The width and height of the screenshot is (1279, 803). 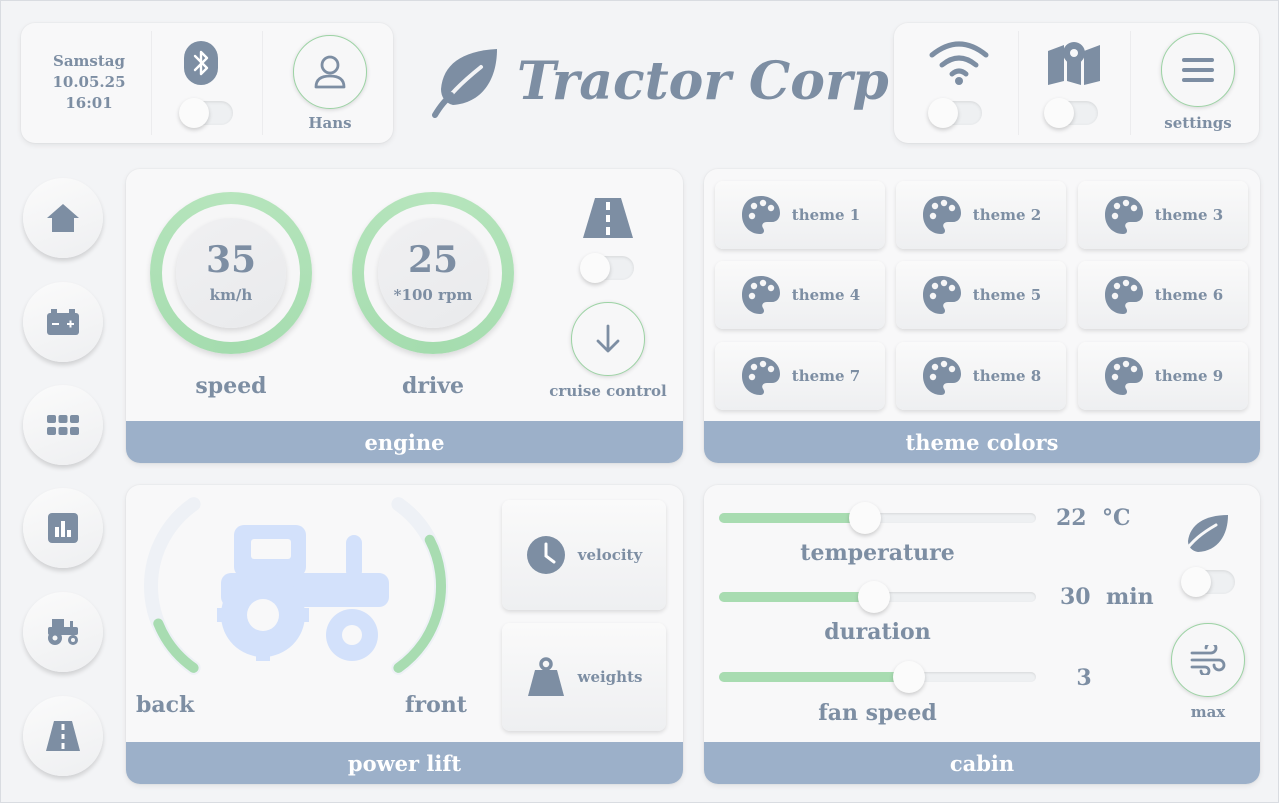 I want to click on drive-value: 25, so click(x=433, y=260).